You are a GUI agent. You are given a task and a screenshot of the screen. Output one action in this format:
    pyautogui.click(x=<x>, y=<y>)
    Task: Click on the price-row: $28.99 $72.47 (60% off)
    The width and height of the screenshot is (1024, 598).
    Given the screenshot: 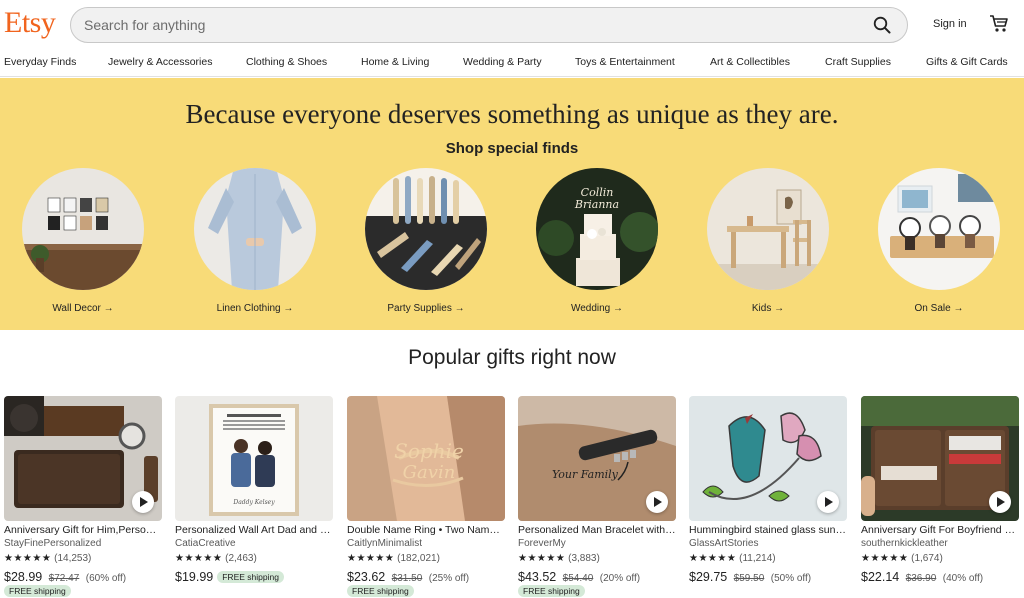 What is the action you would take?
    pyautogui.click(x=65, y=577)
    